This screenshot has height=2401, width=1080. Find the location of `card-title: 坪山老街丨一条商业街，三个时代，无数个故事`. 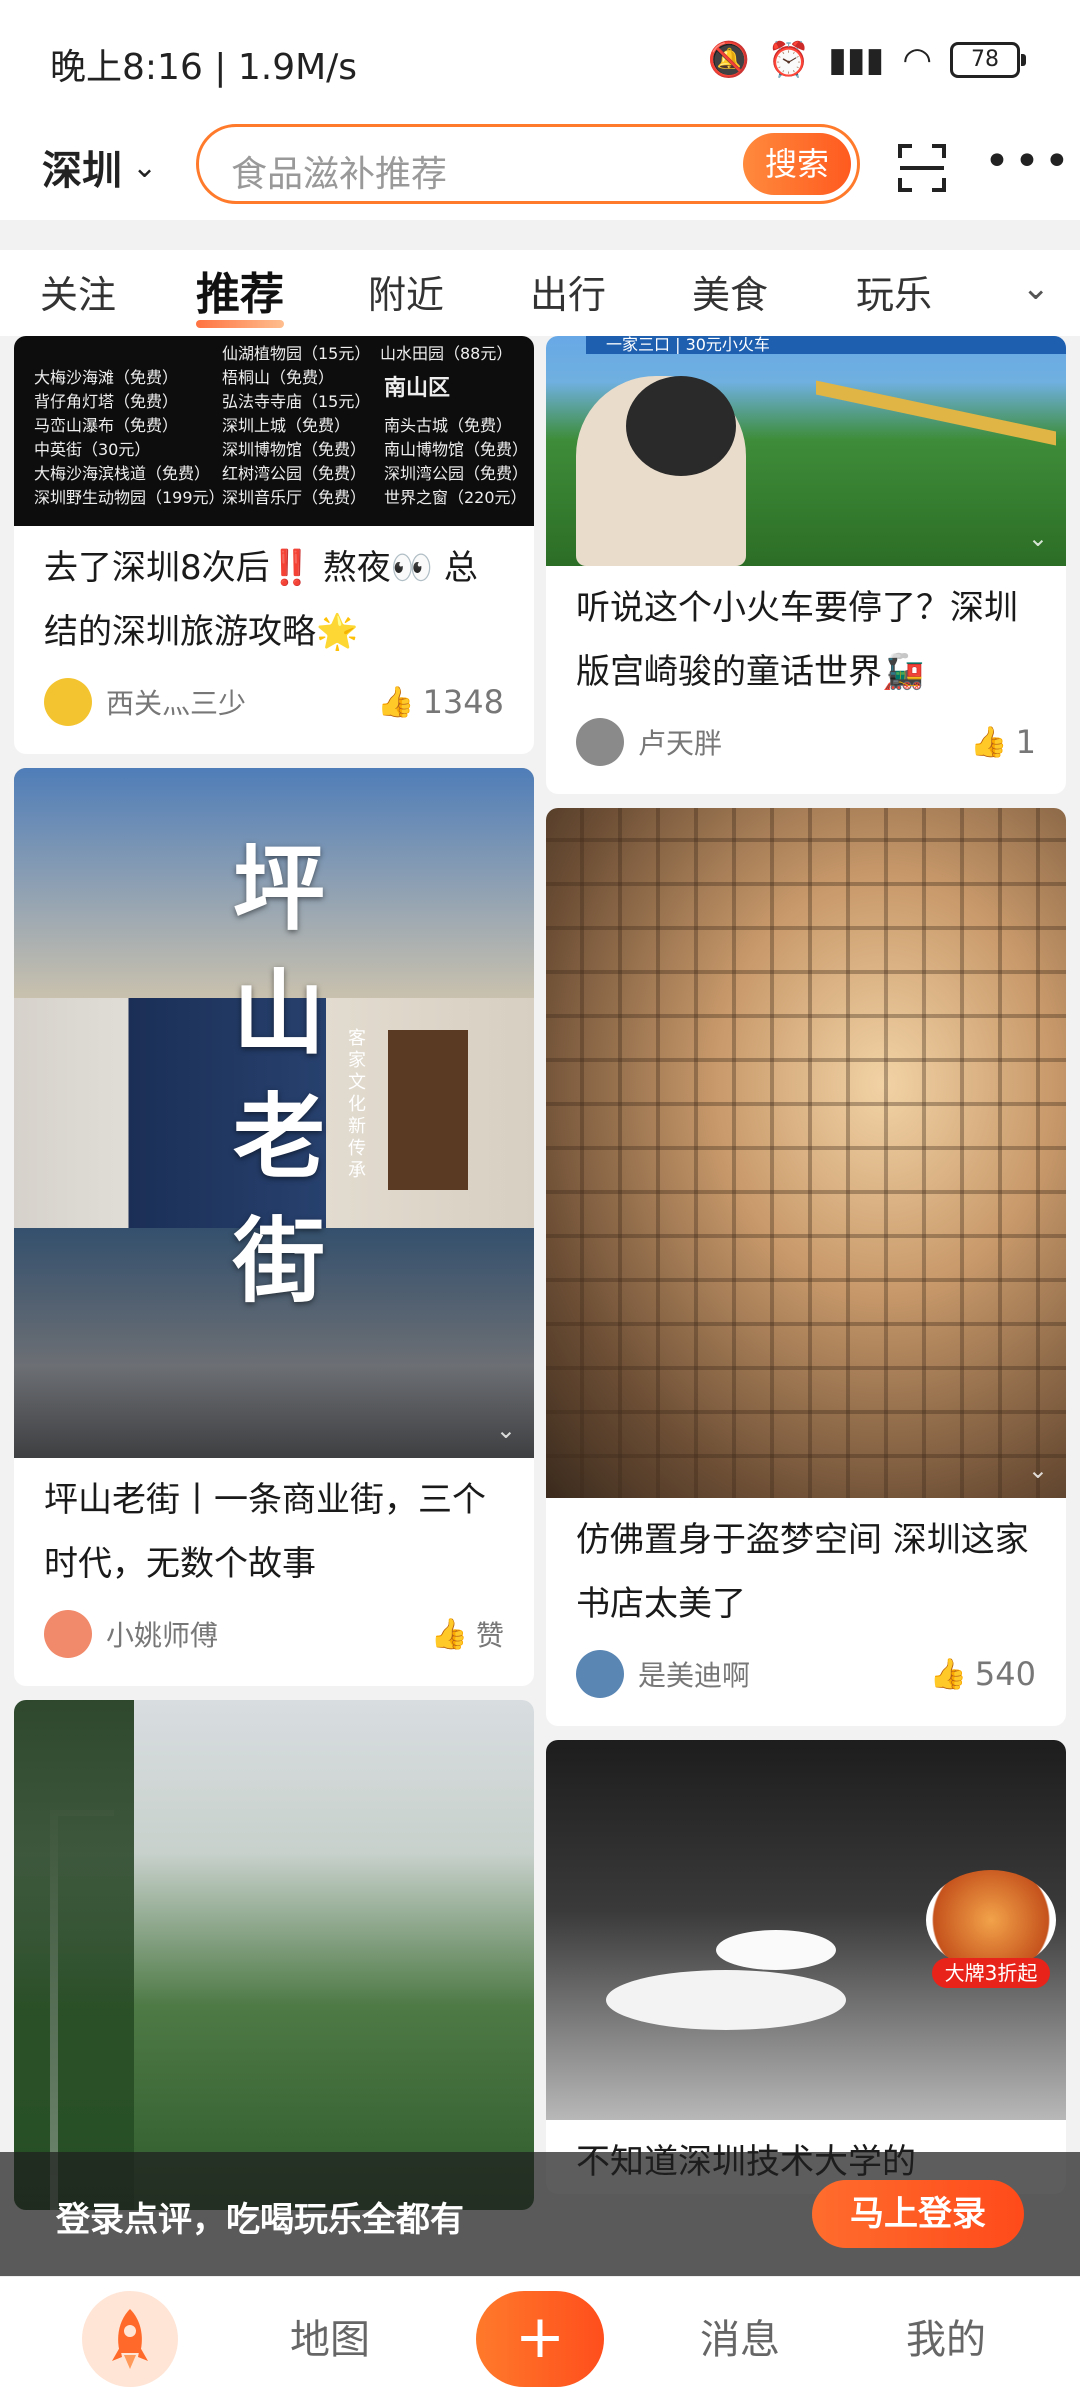

card-title: 坪山老街丨一条商业街，三个时代，无数个故事 is located at coordinates (265, 1532).